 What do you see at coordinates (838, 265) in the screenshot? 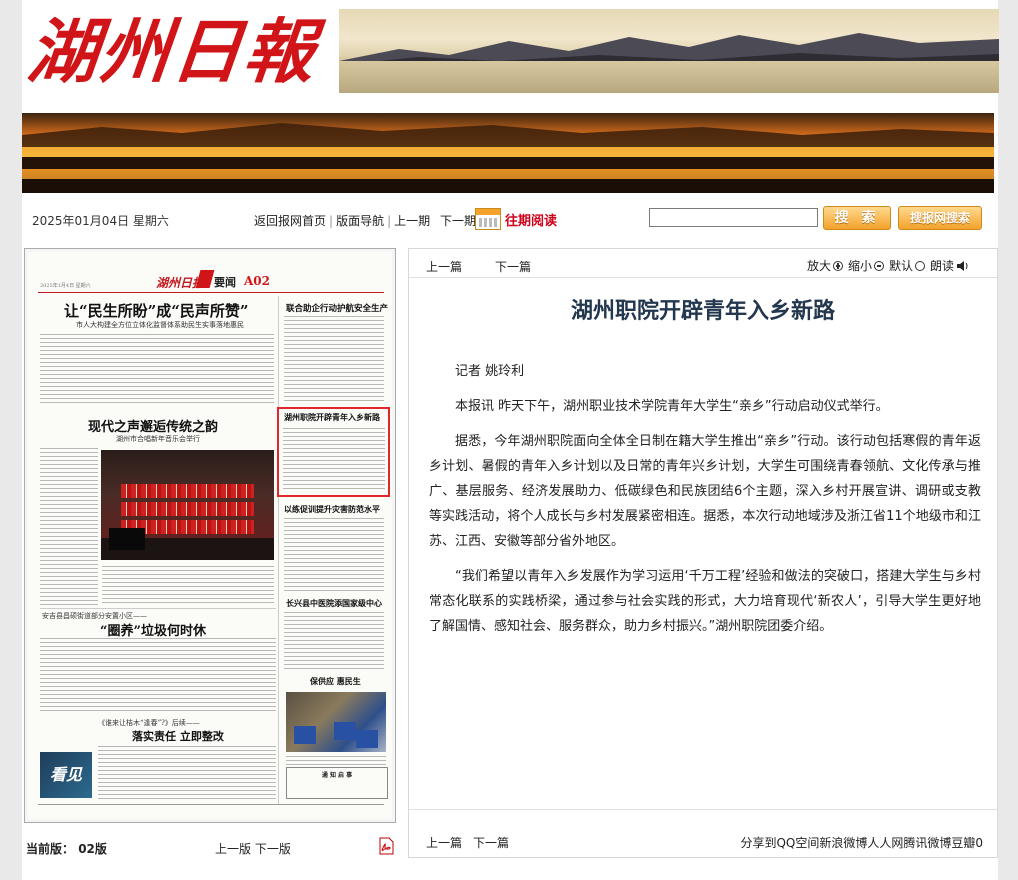
I see `plus-circle-icon` at bounding box center [838, 265].